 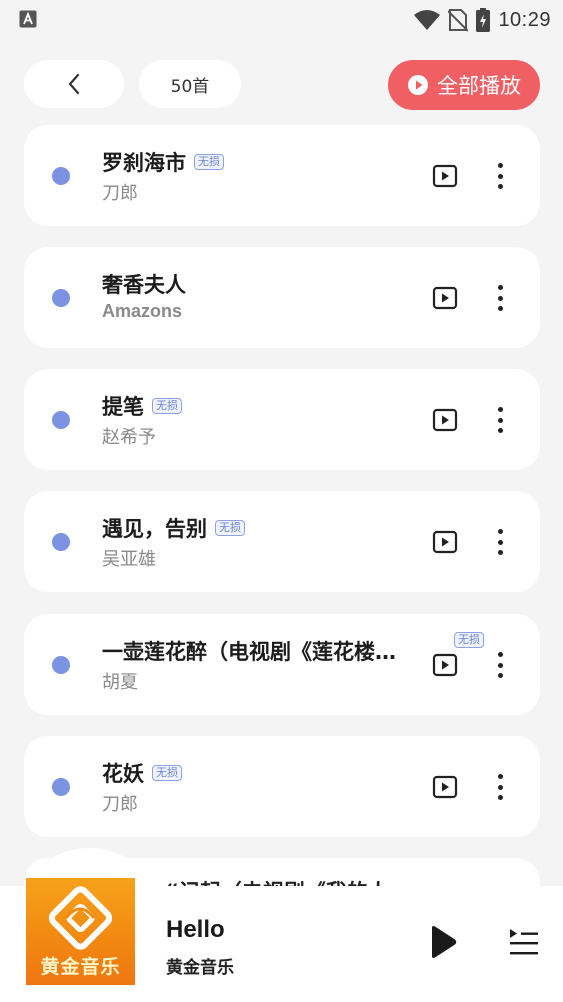 I want to click on cover-text: 黄金音乐, so click(x=80, y=967).